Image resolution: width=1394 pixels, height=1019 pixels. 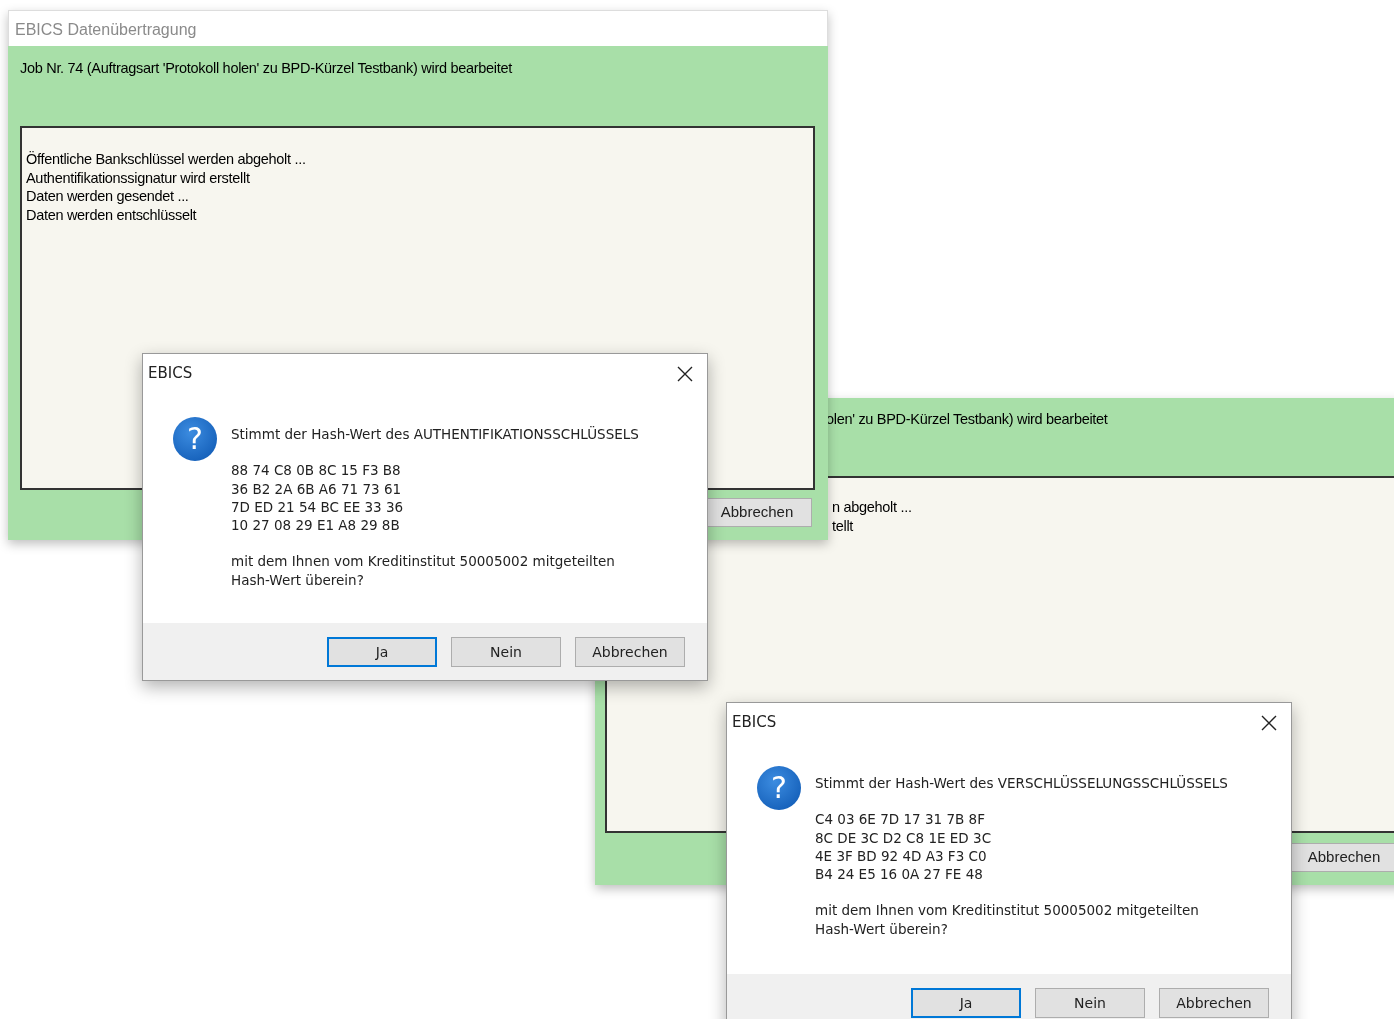 What do you see at coordinates (266, 68) in the screenshot?
I see `status-text: Job Nr. 74 (Auftragsart 'Protokoll holen' zu BPD-Kürzel Testbank) wird bearbeitet` at bounding box center [266, 68].